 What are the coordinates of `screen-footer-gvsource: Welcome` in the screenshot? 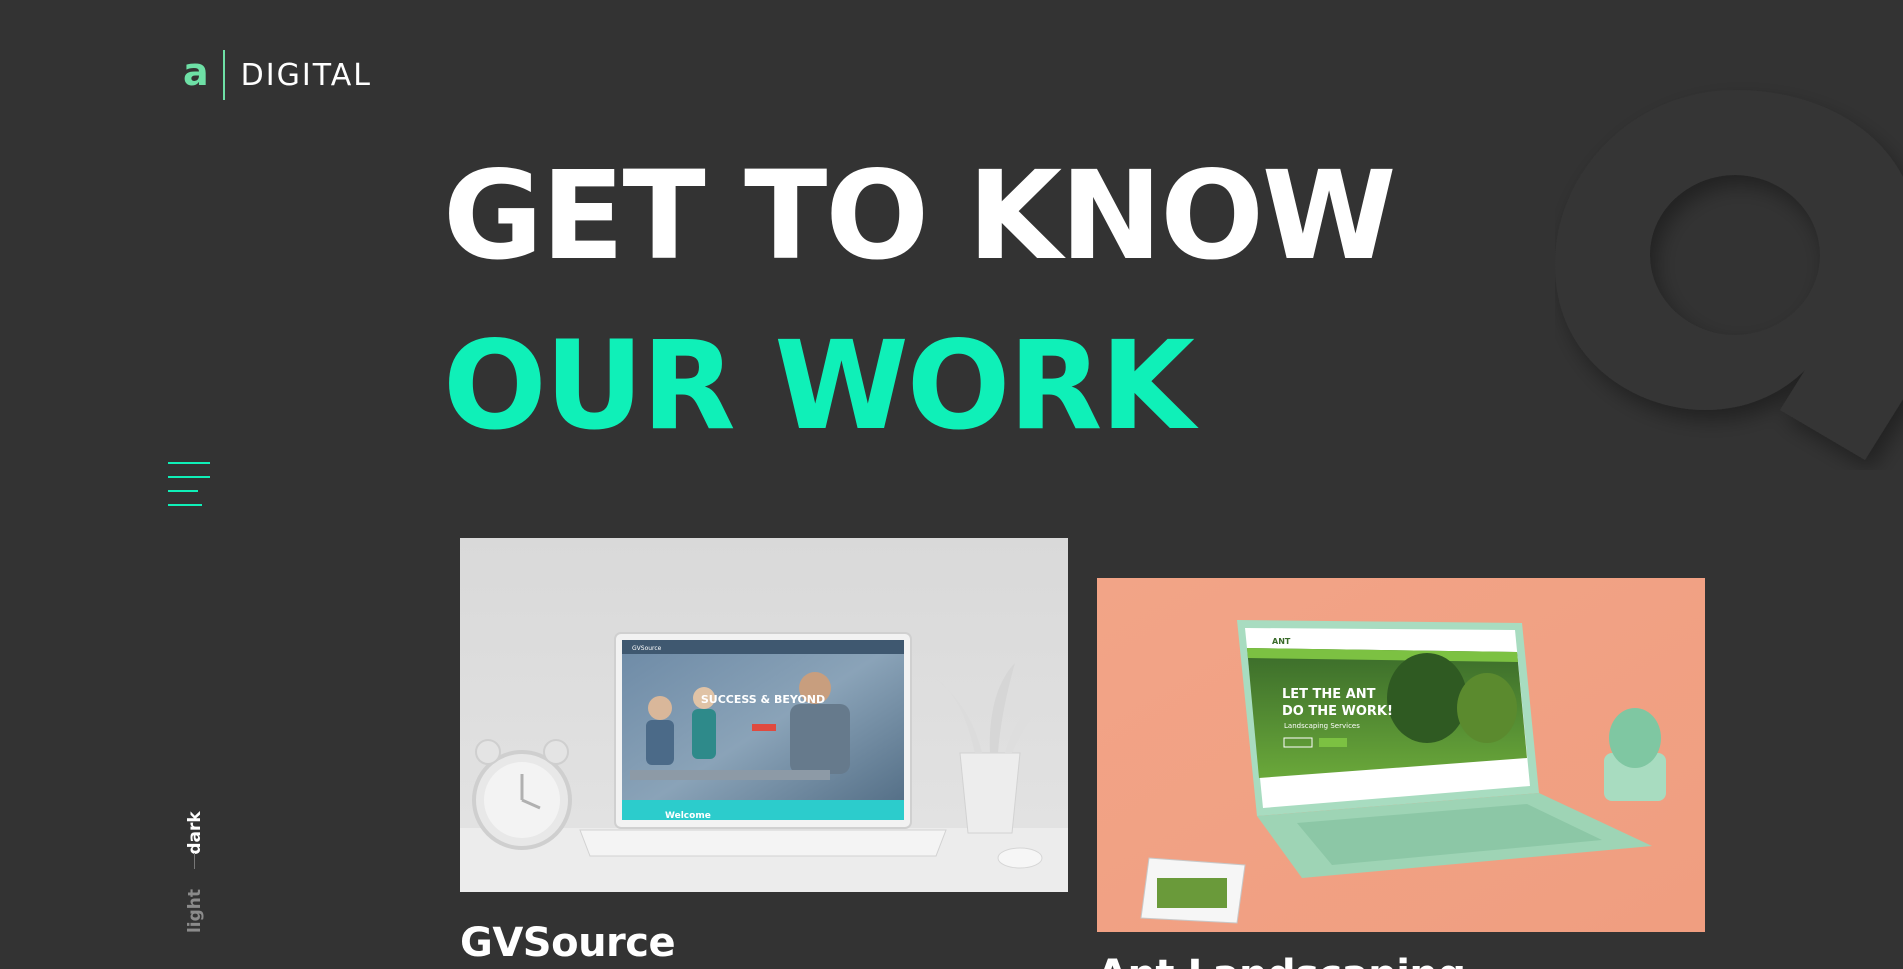 It's located at (688, 816).